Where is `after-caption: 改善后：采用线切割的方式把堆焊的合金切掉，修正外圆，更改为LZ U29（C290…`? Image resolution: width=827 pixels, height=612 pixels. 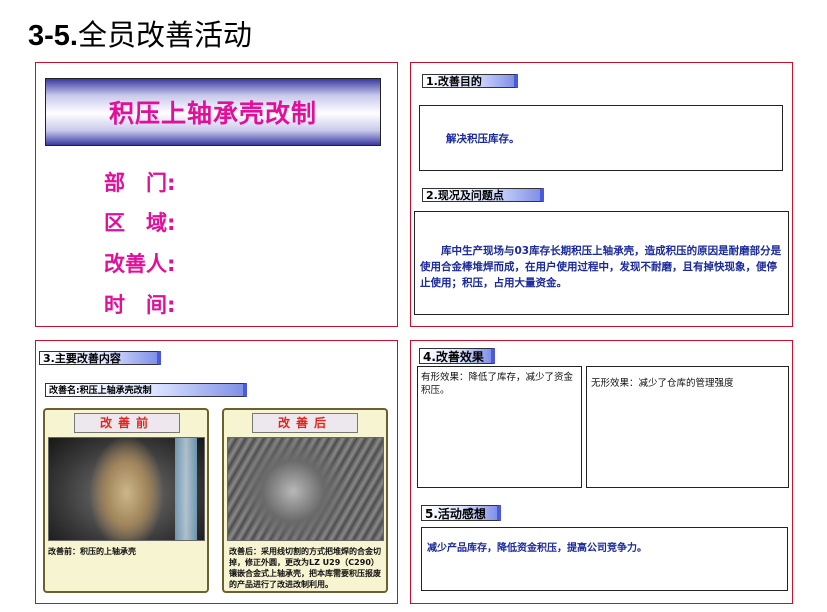 after-caption: 改善后：采用线切割的方式把堆焊的合金切掉，修正外圆，更改为LZ U29（C290… is located at coordinates (305, 568).